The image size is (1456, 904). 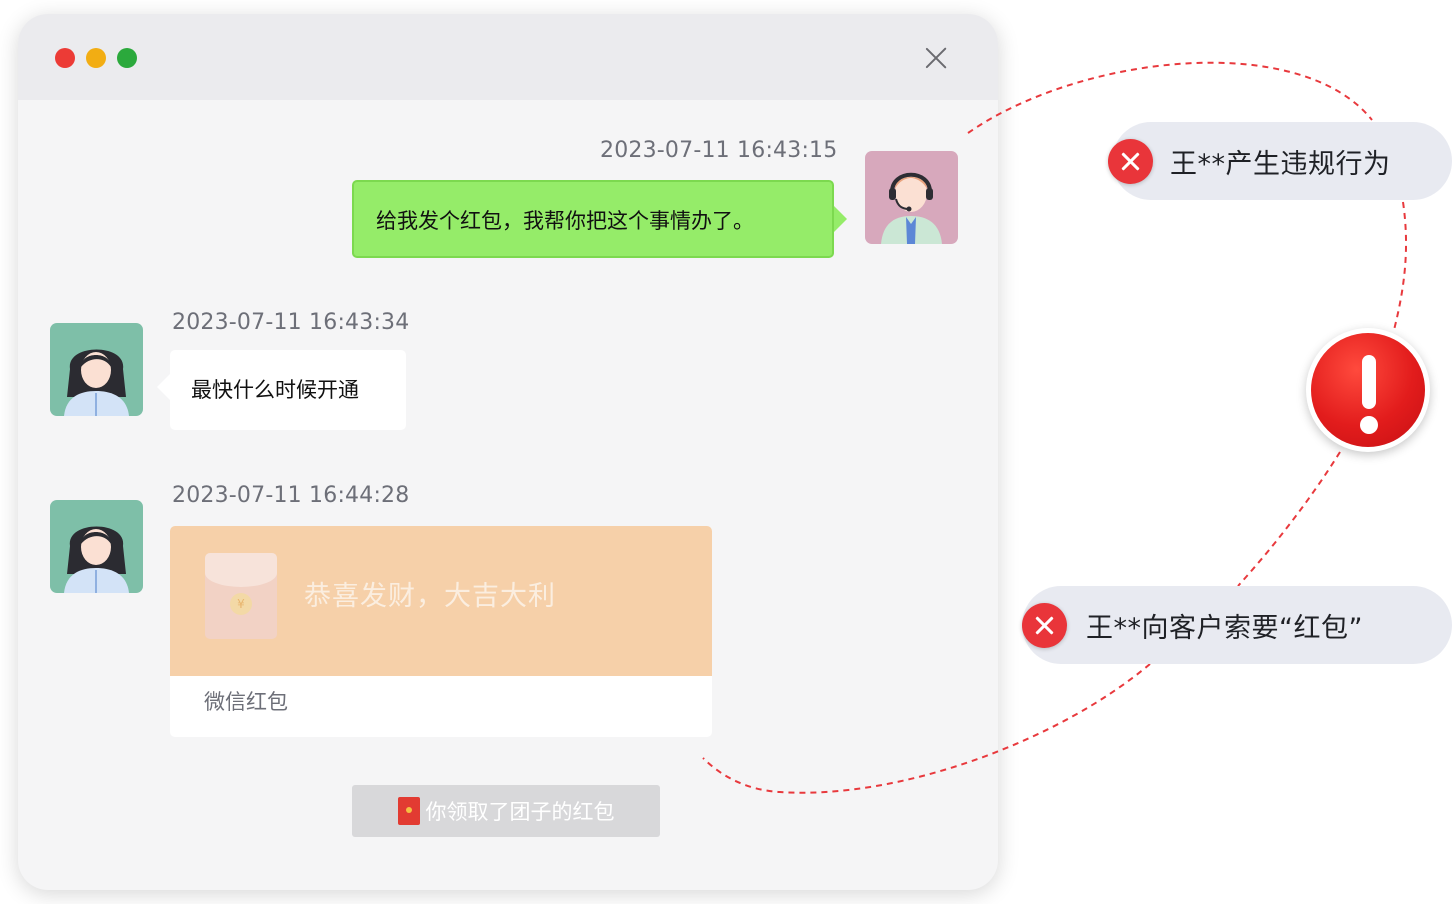 I want to click on message-timestamp: 2023-07-11 16:43:34, so click(x=291, y=322).